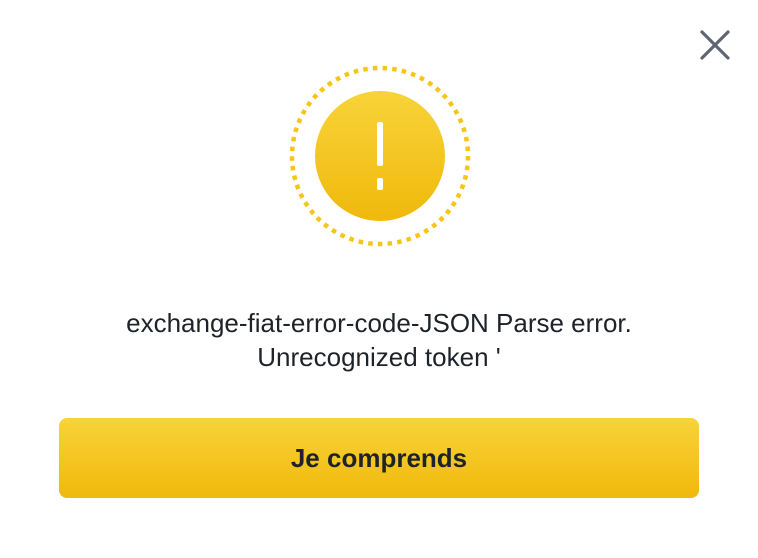  What do you see at coordinates (379, 357) in the screenshot?
I see `error-message-line-2: Unrecognized token '` at bounding box center [379, 357].